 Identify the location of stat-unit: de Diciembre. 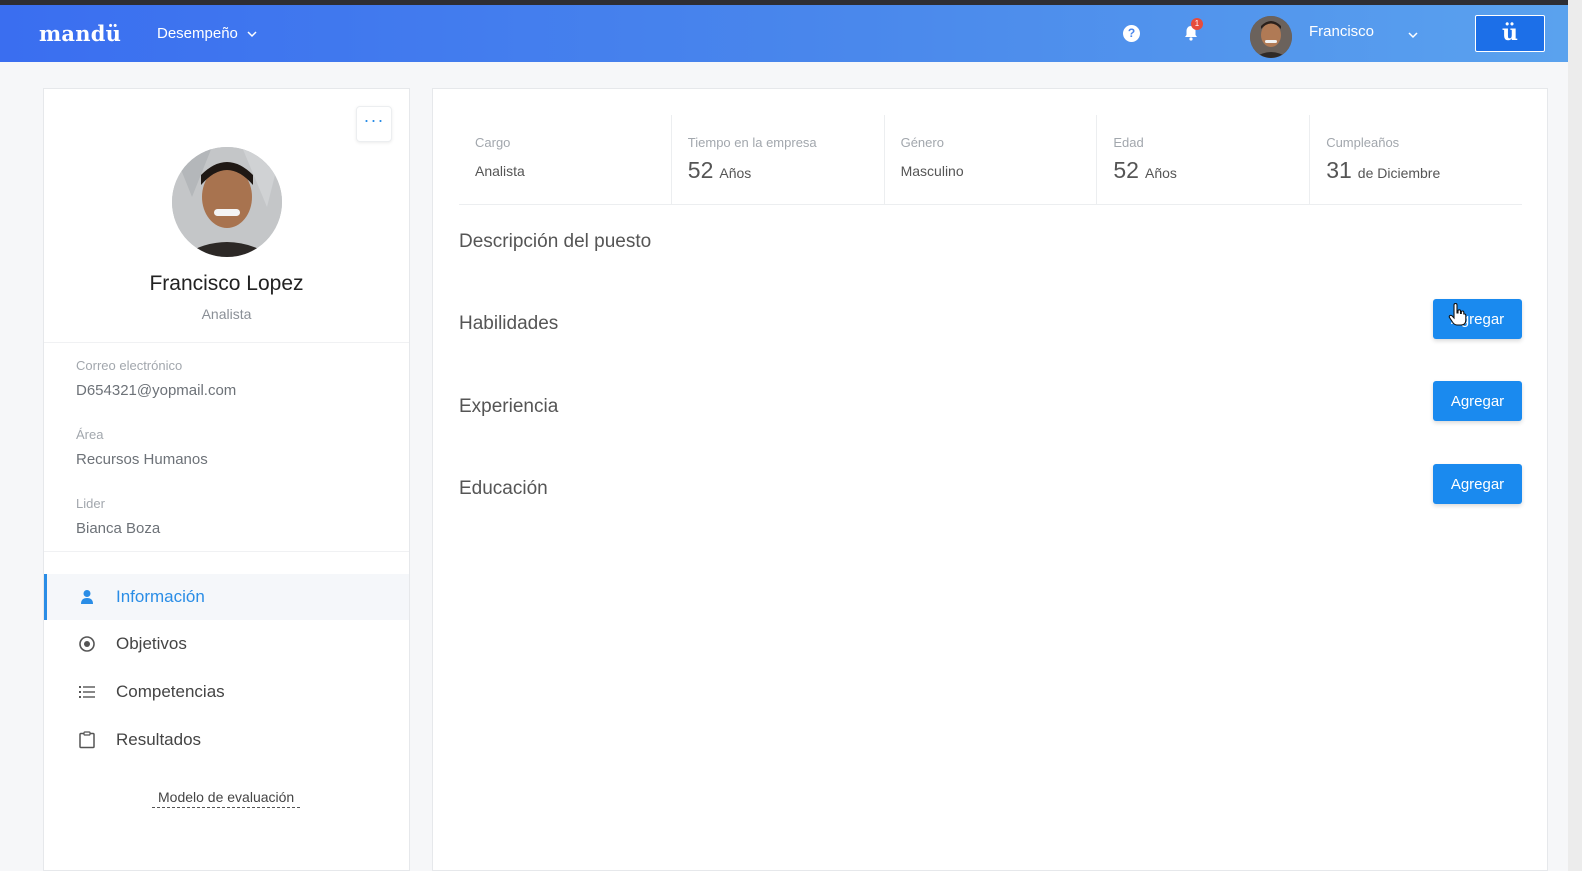
(1399, 173).